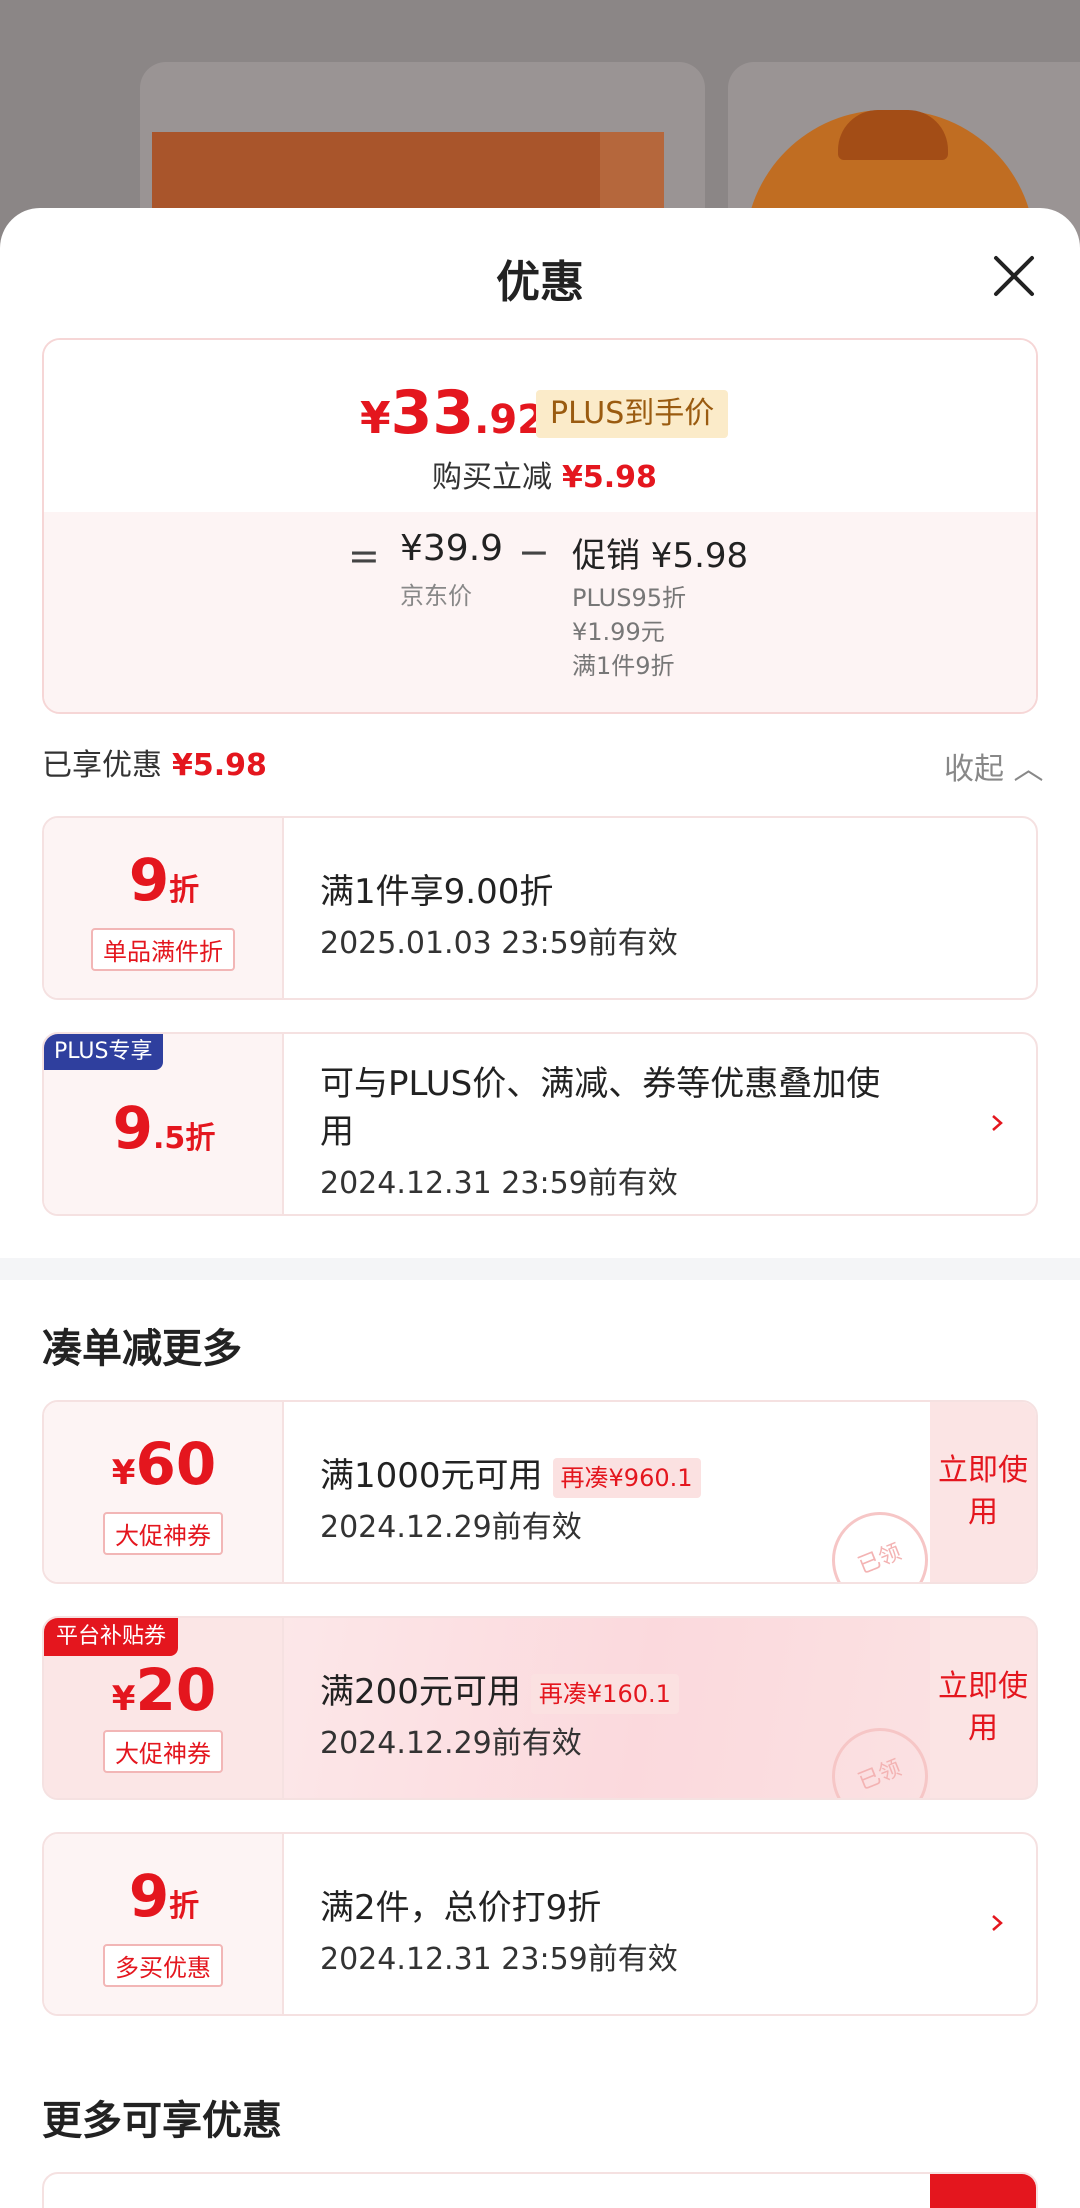  I want to click on platform-subsidy-badge: 平台补贴券, so click(111, 1637).